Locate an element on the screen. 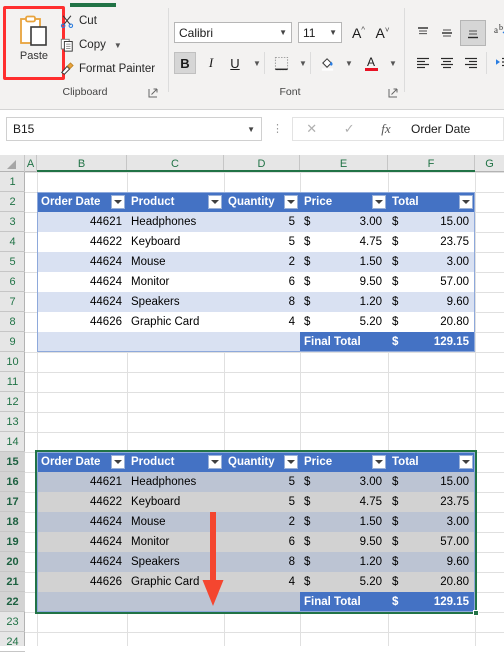  pasted-table-cell-total-3: $57.00 is located at coordinates (431, 542).